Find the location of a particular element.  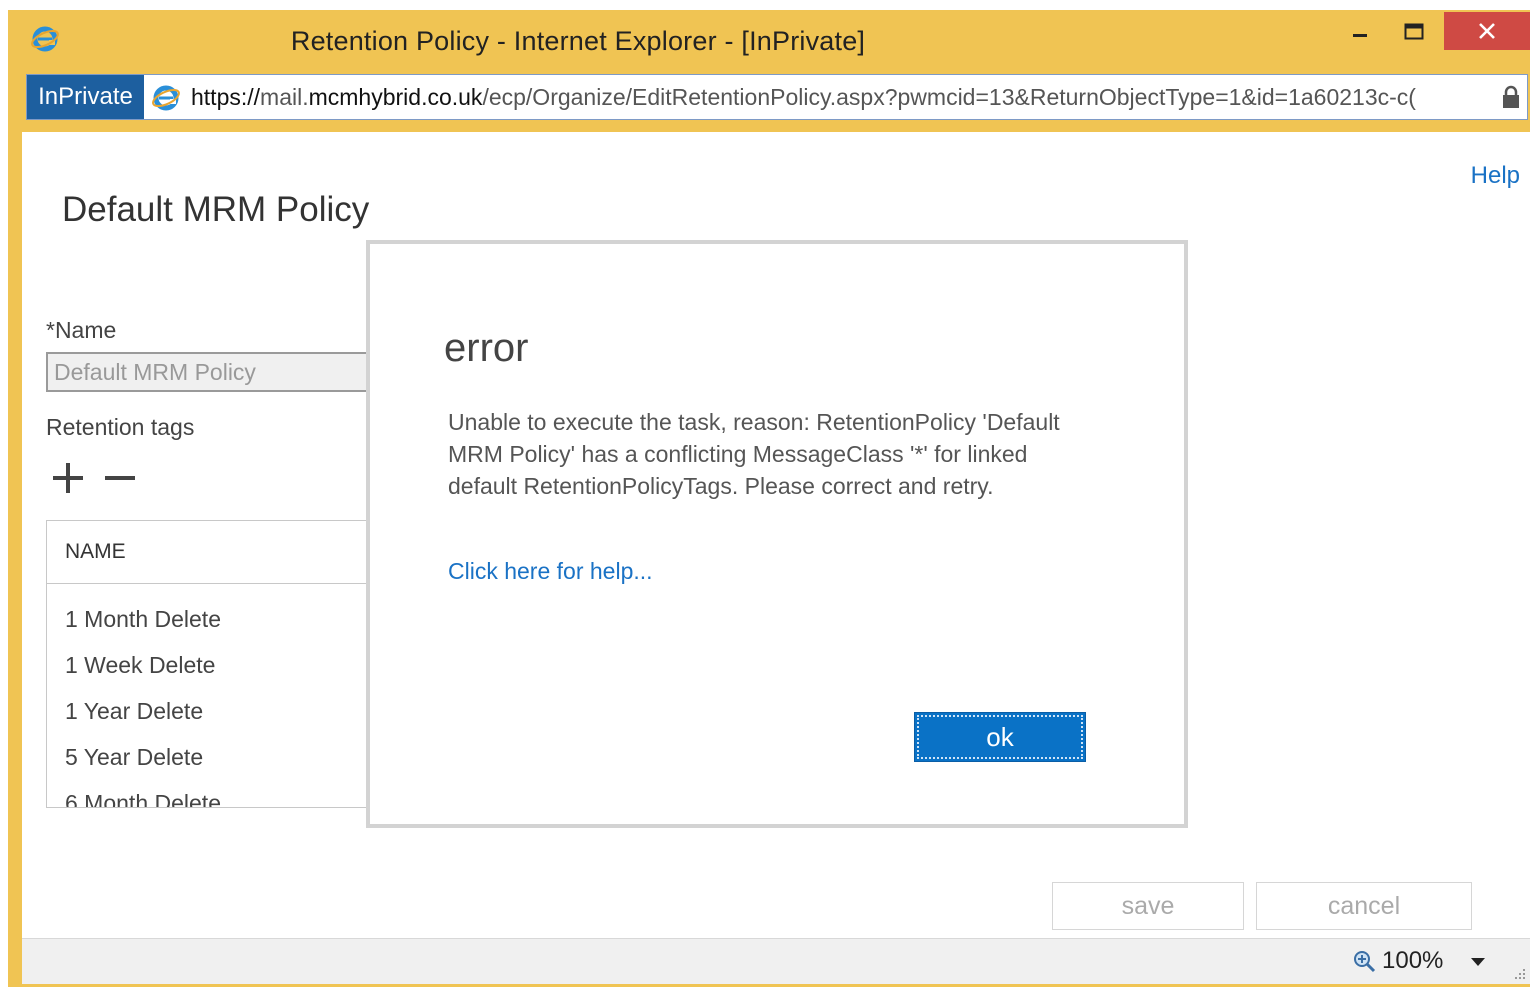

column-header-name: NAME is located at coordinates (216, 552).